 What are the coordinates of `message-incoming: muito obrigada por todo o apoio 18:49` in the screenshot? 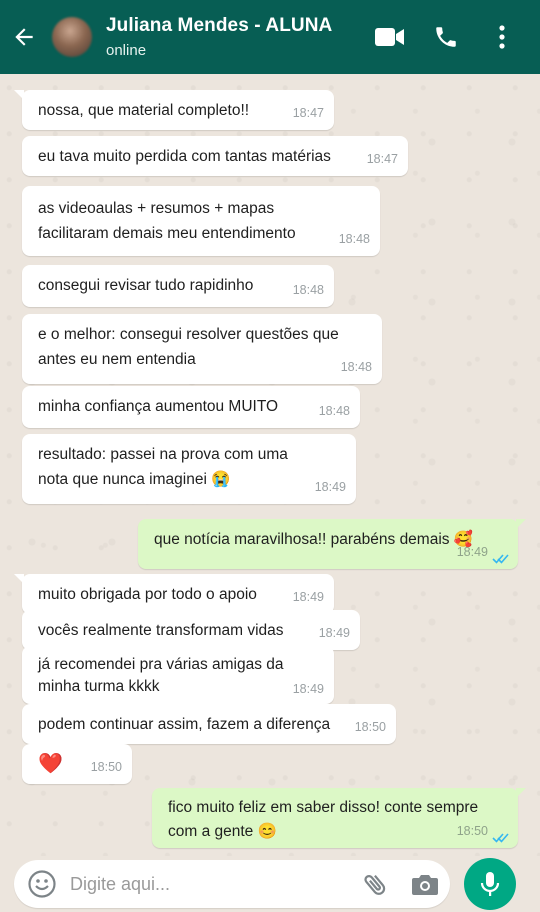 It's located at (174, 594).